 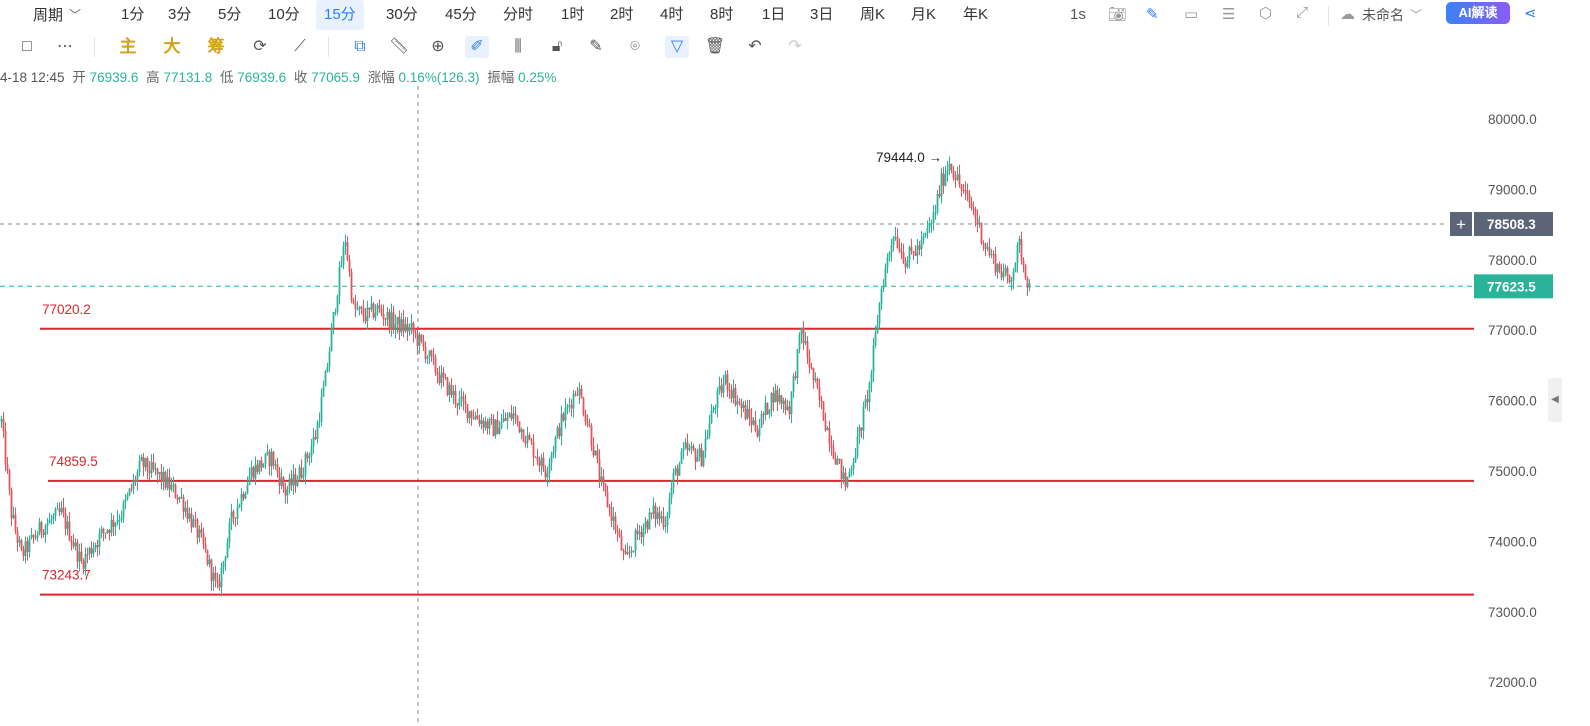 What do you see at coordinates (1228, 14) in the screenshot?
I see `list-icon: ☰` at bounding box center [1228, 14].